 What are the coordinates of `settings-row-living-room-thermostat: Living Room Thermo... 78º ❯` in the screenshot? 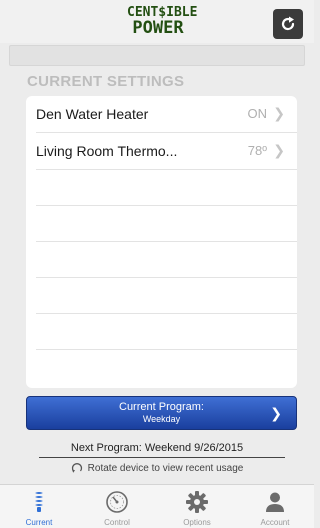 It's located at (161, 151).